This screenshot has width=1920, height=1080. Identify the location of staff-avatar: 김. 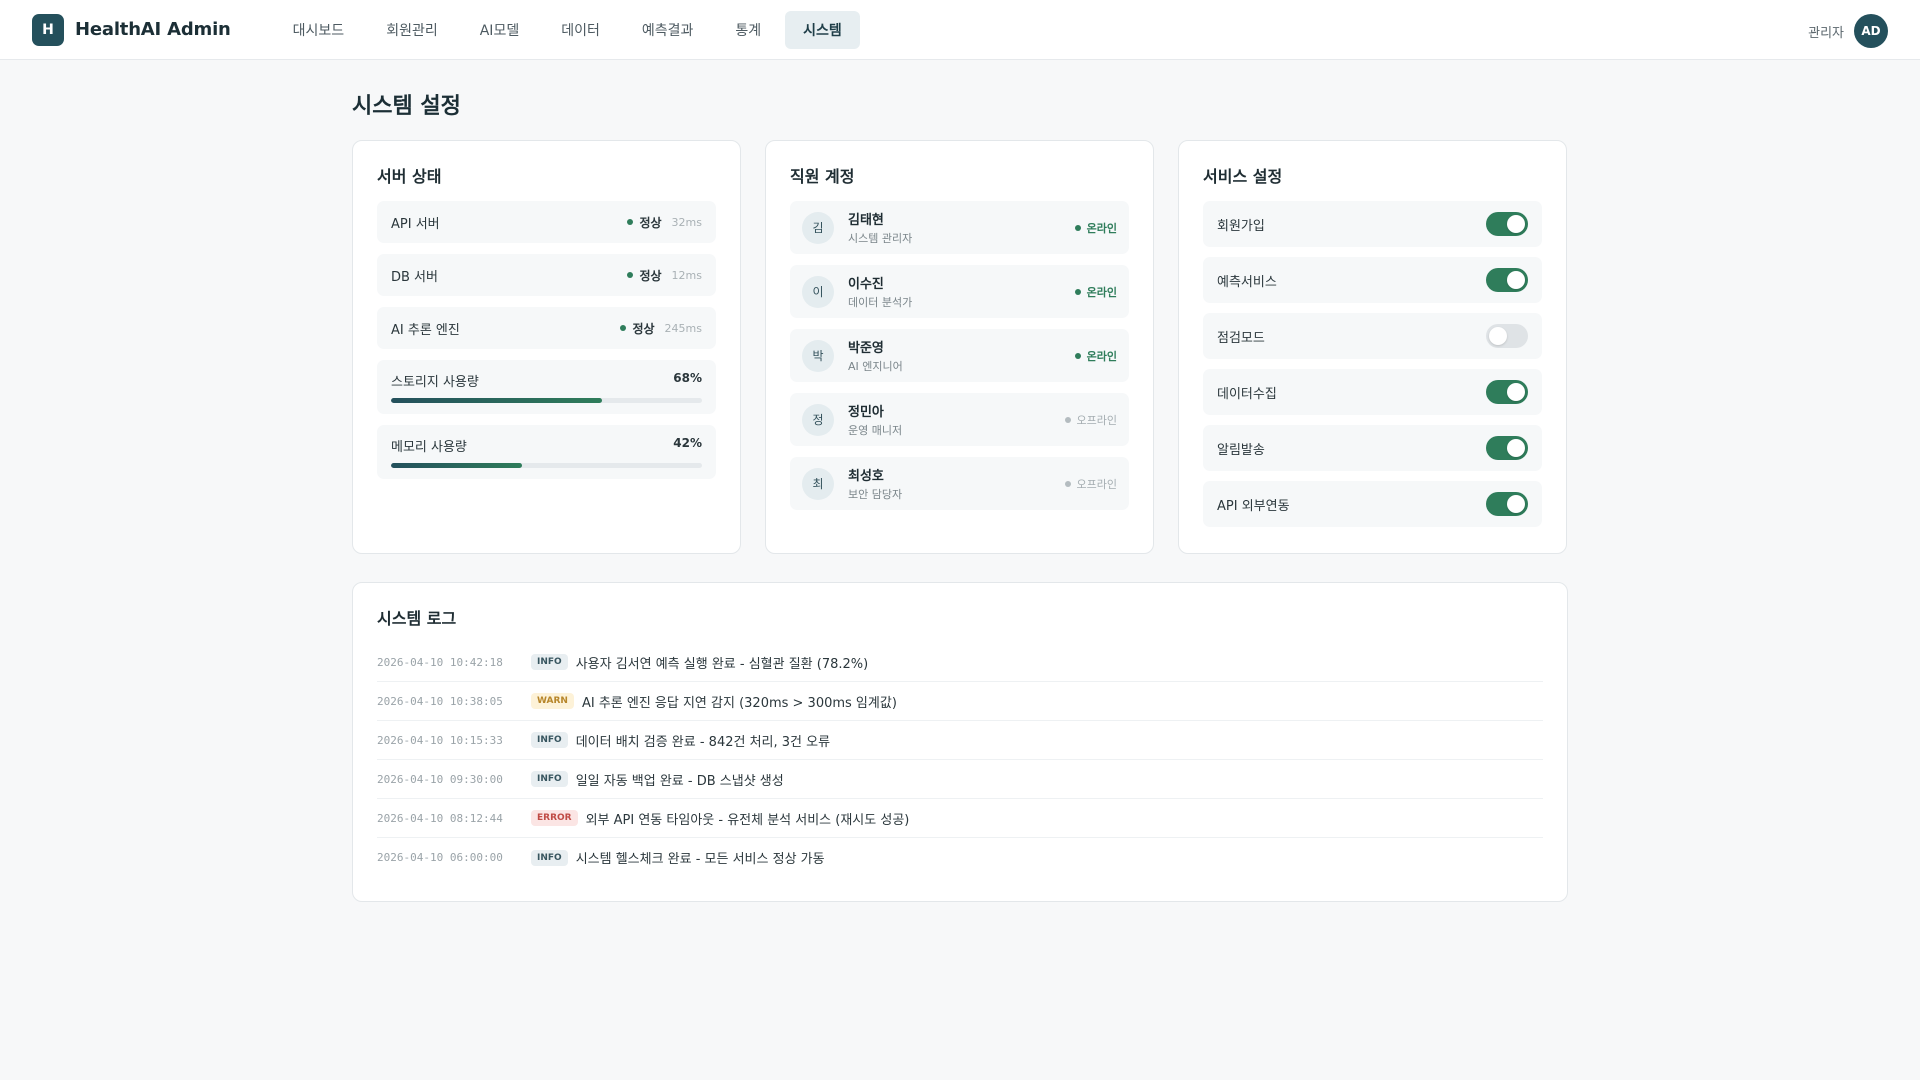
(818, 227).